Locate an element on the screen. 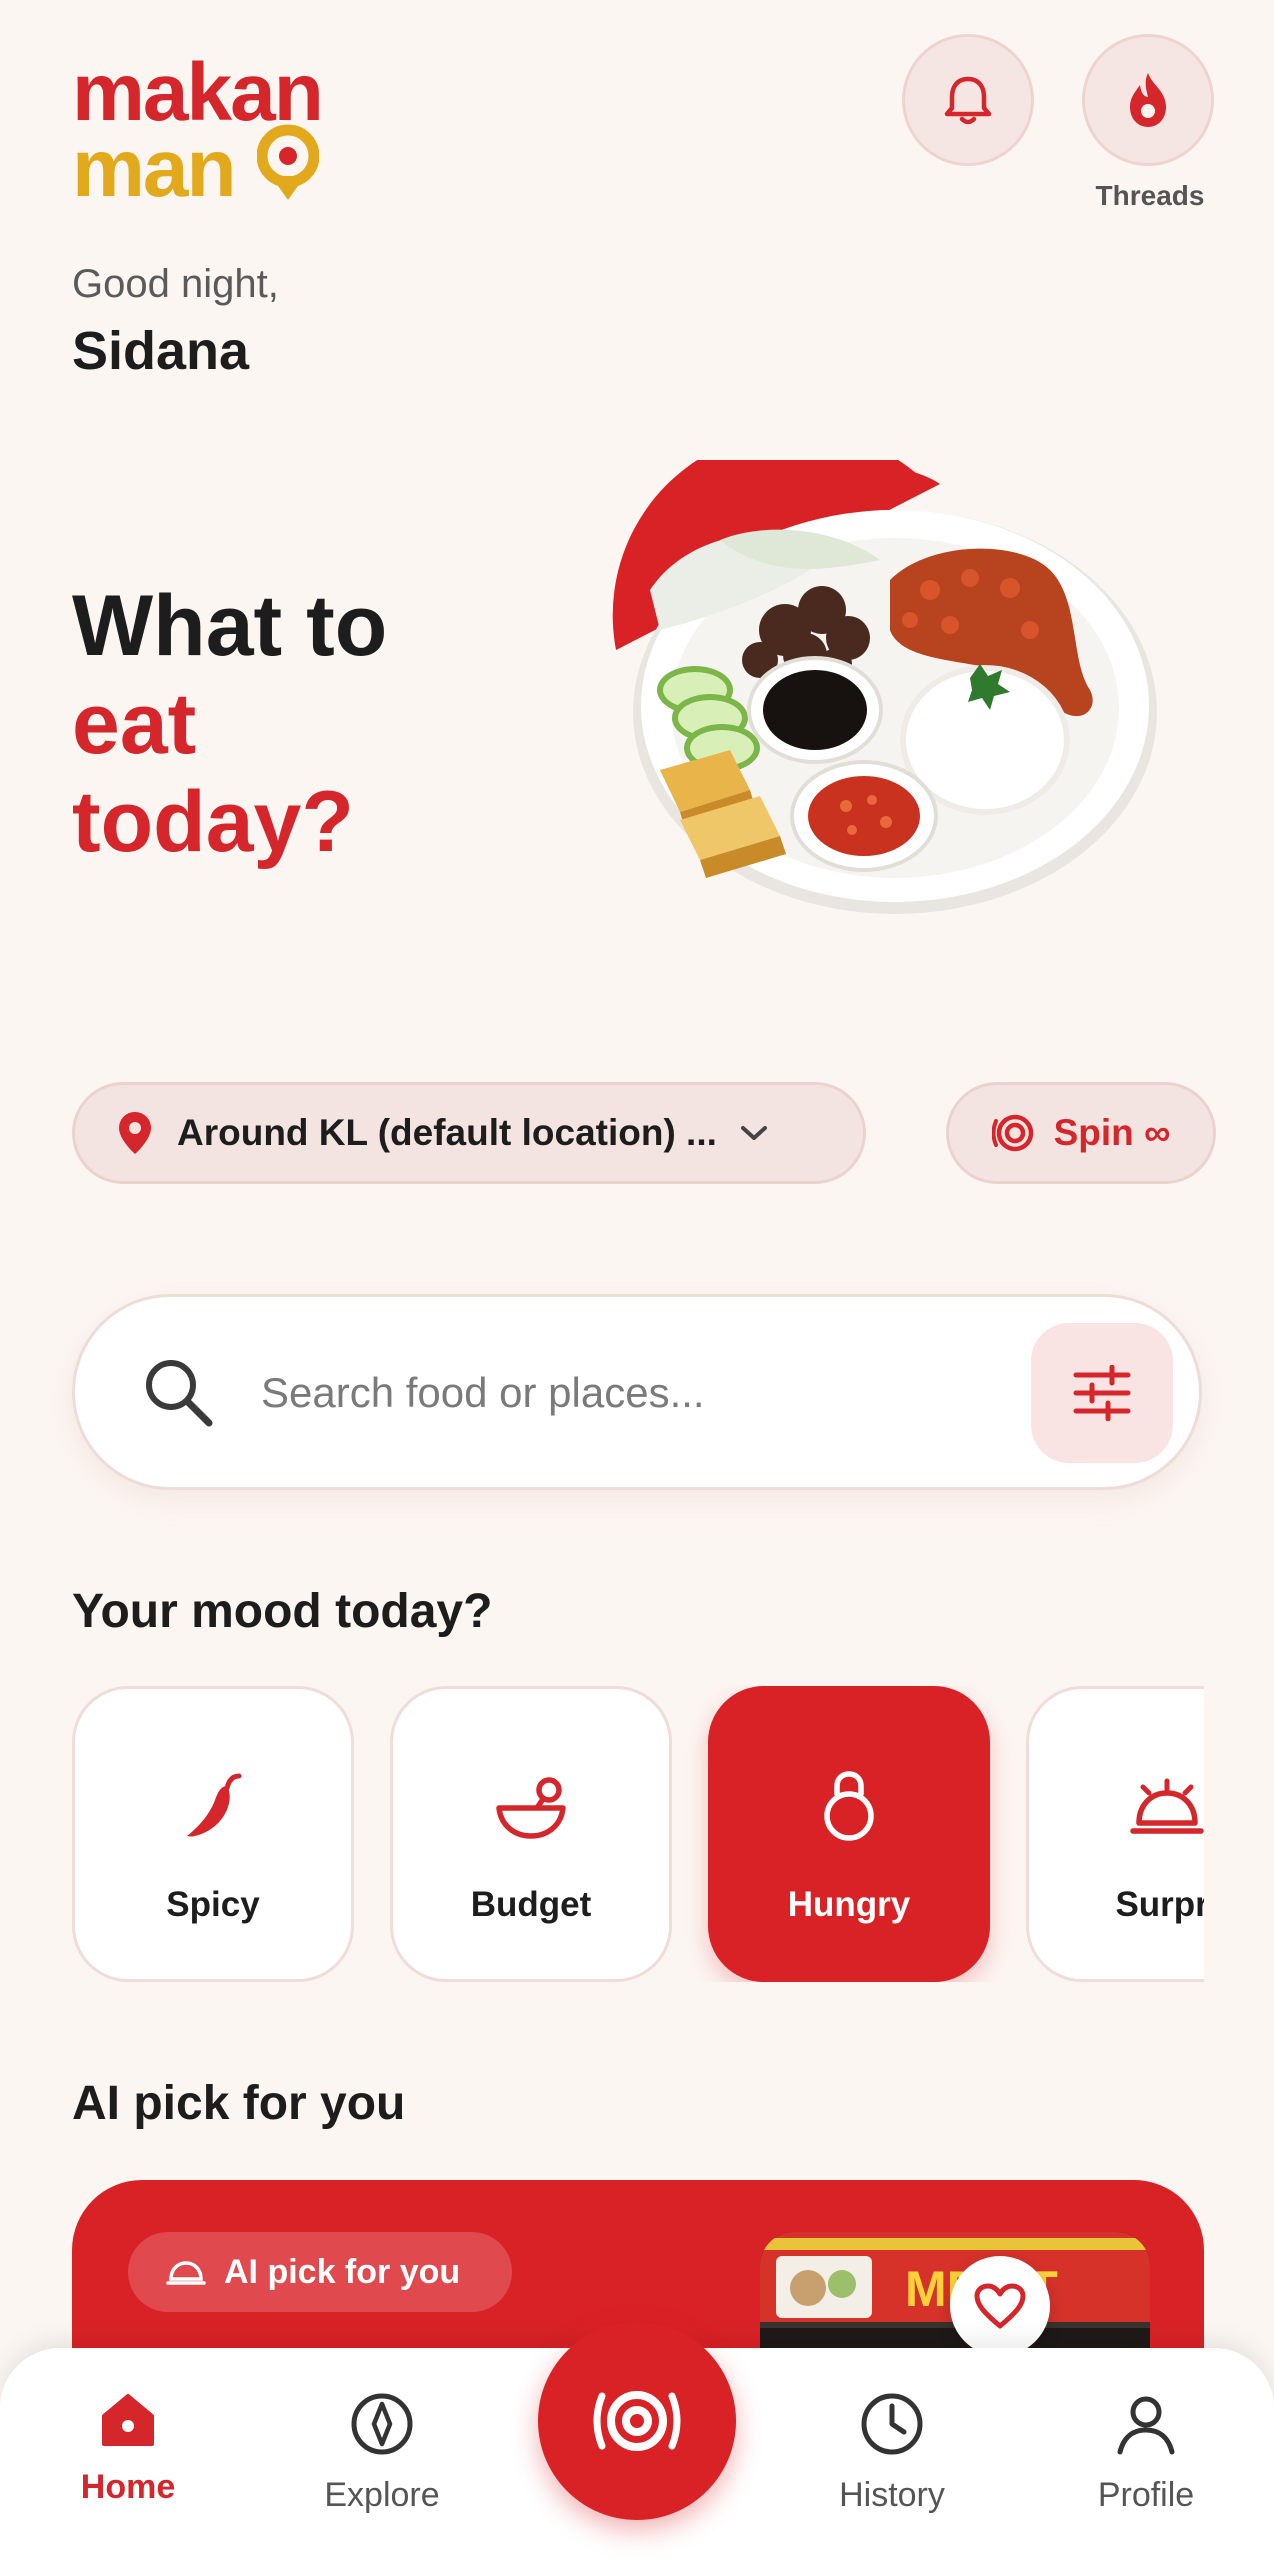  location-pin-icon is located at coordinates (135, 1133).